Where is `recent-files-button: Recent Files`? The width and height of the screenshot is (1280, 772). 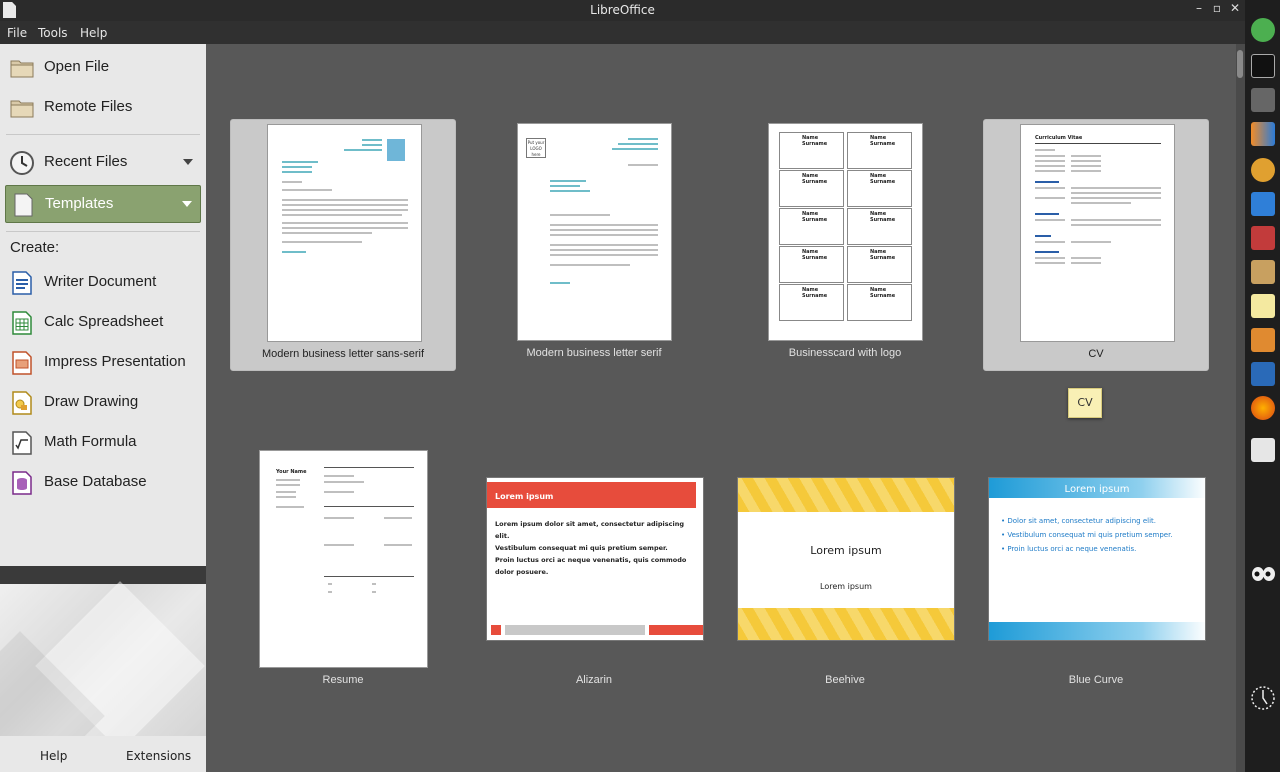 recent-files-button: Recent Files is located at coordinates (103, 163).